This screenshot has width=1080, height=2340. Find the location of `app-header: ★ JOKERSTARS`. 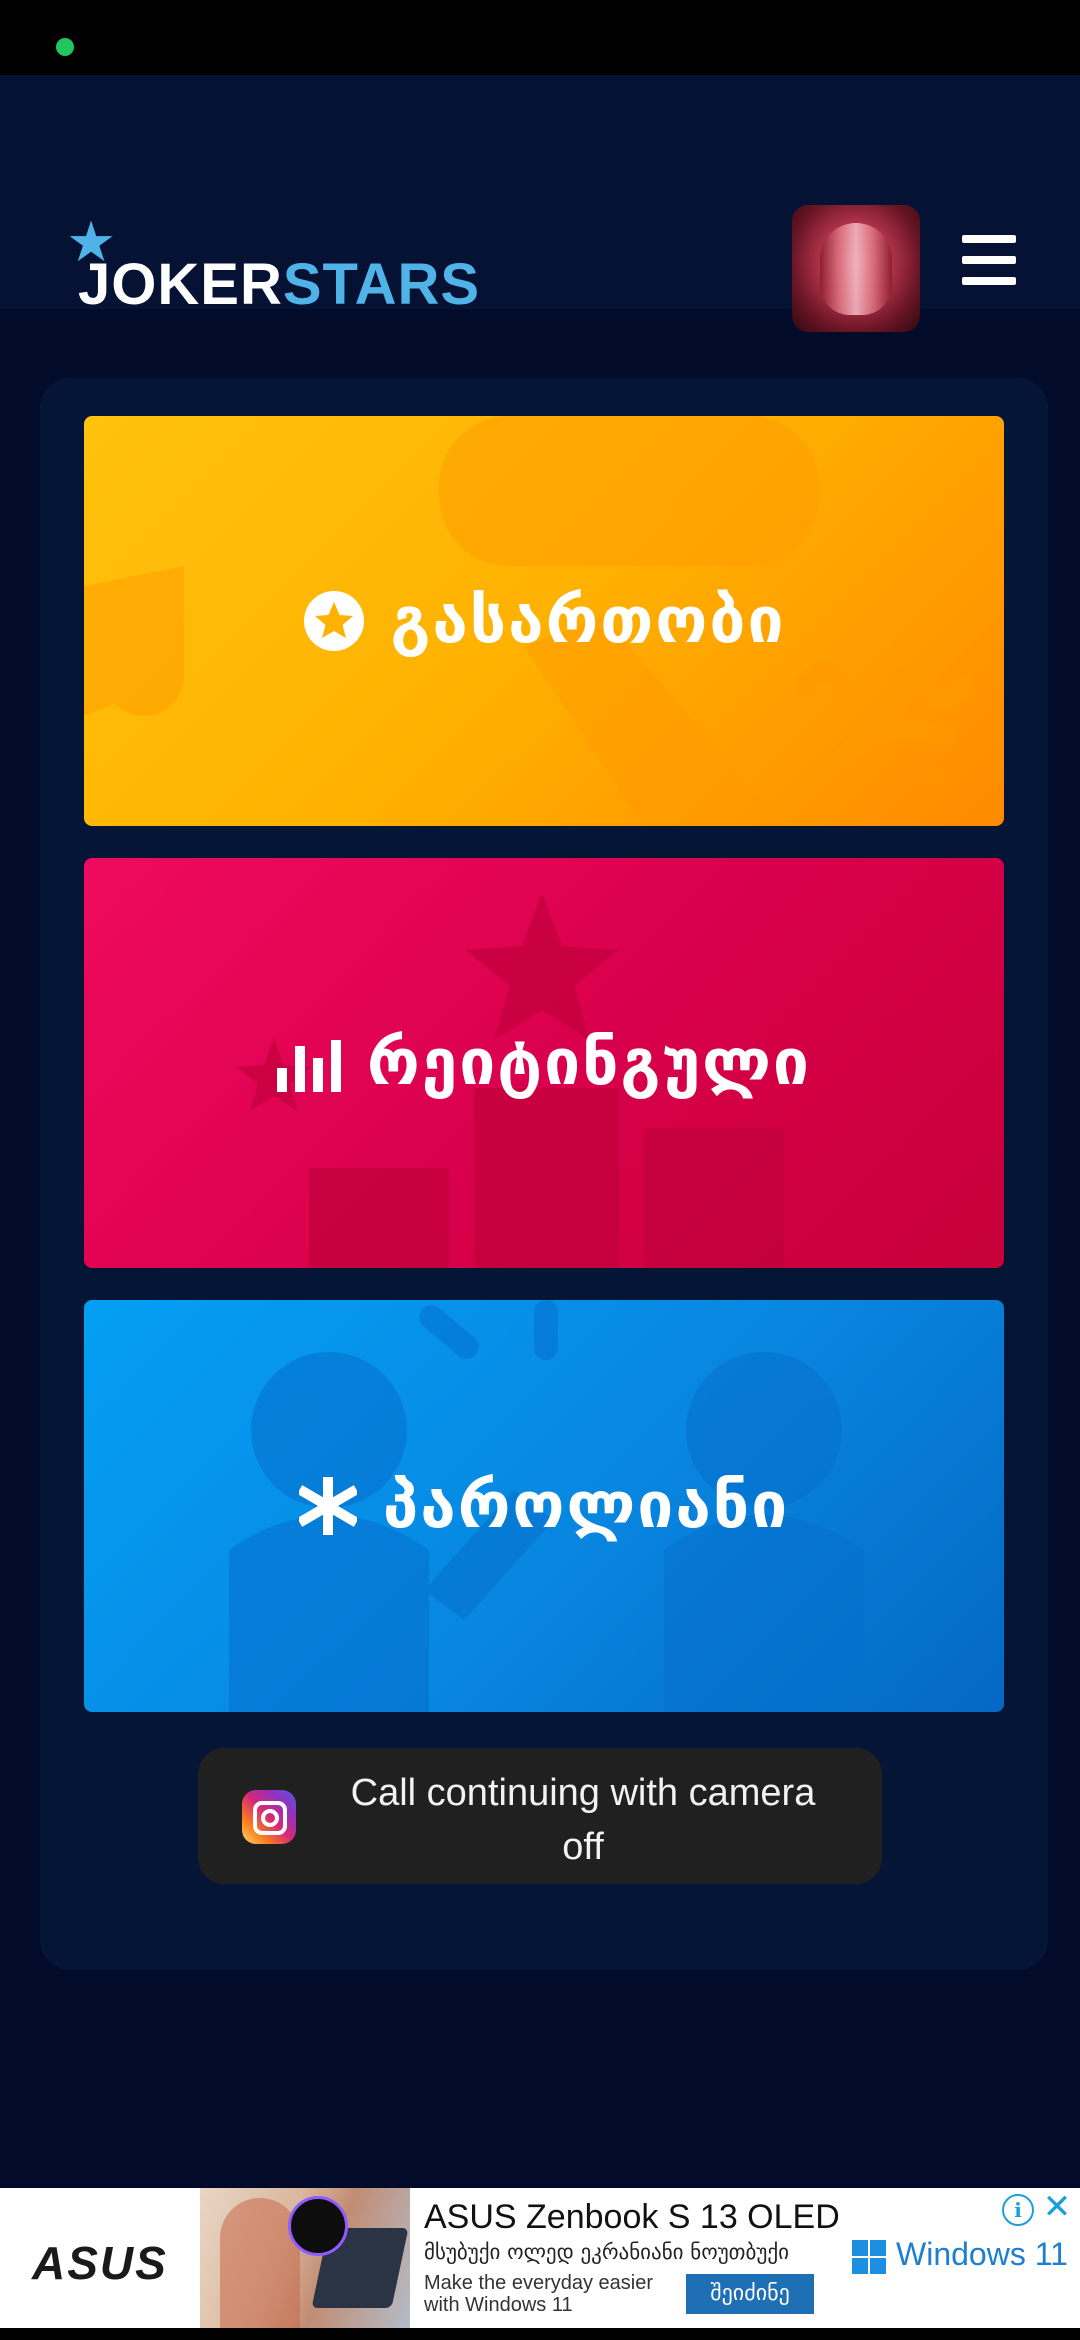

app-header: ★ JOKERSTARS is located at coordinates (540, 203).